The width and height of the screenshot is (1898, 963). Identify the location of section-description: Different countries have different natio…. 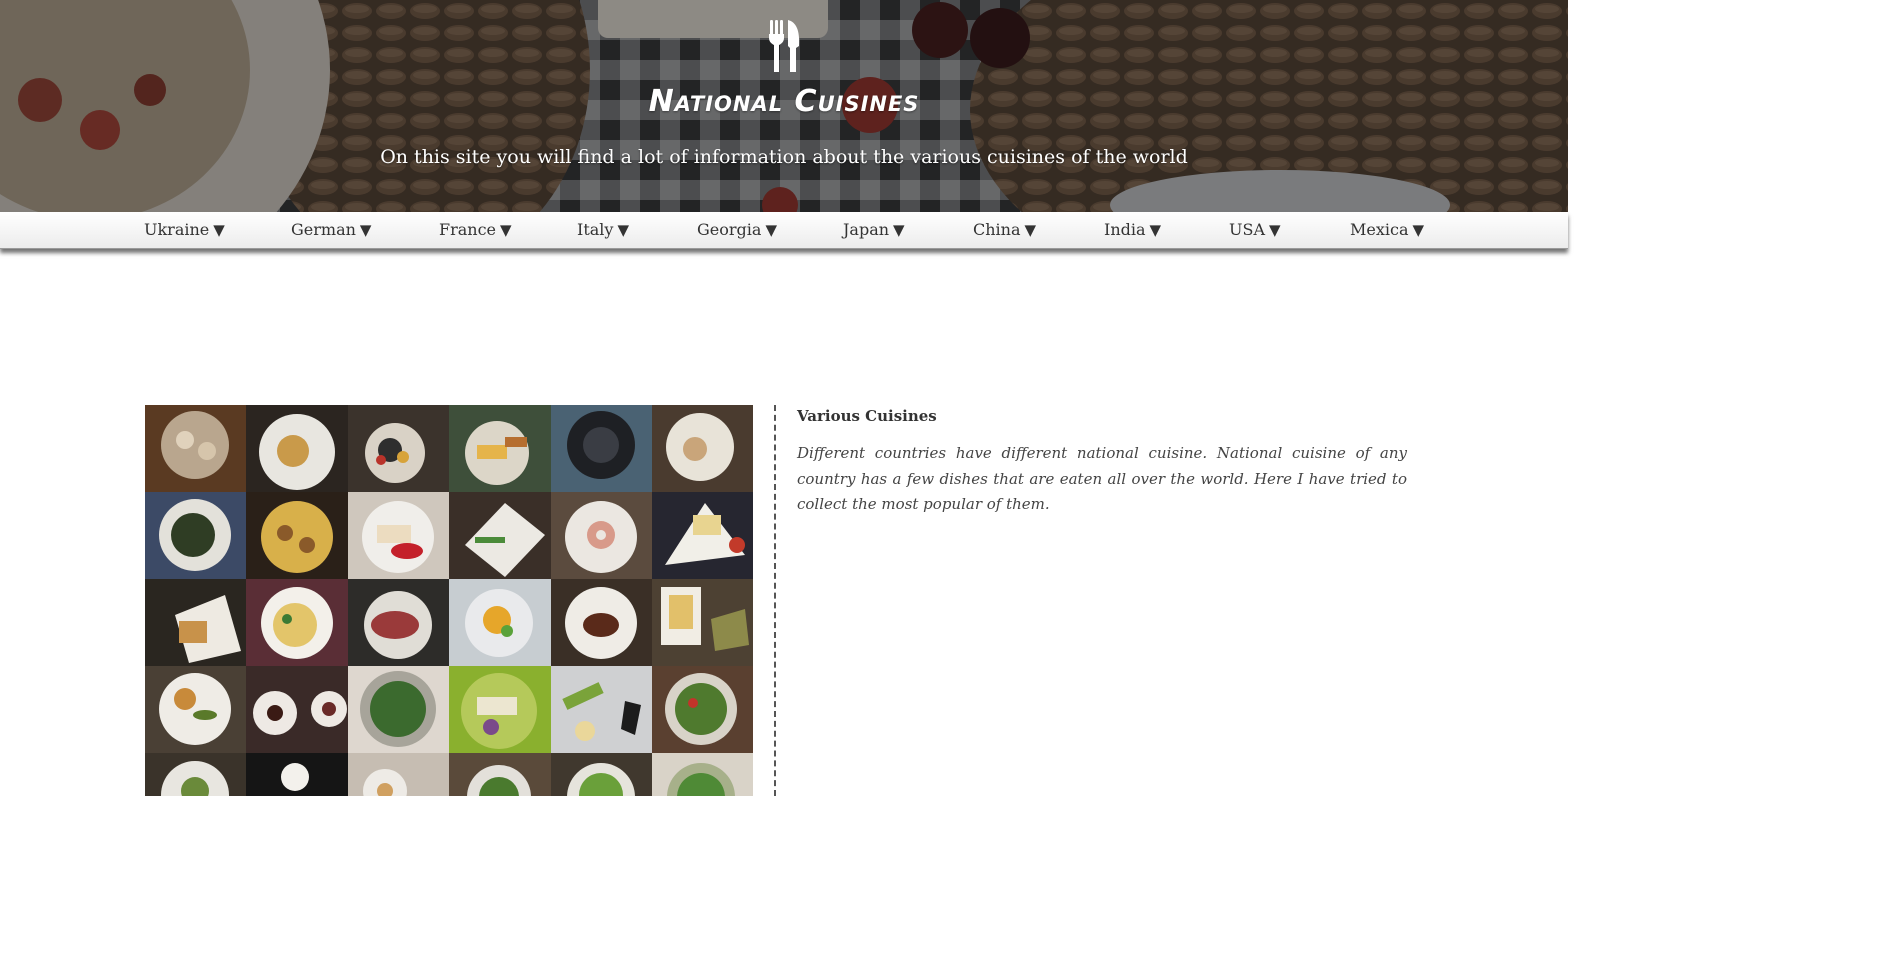
(1102, 478).